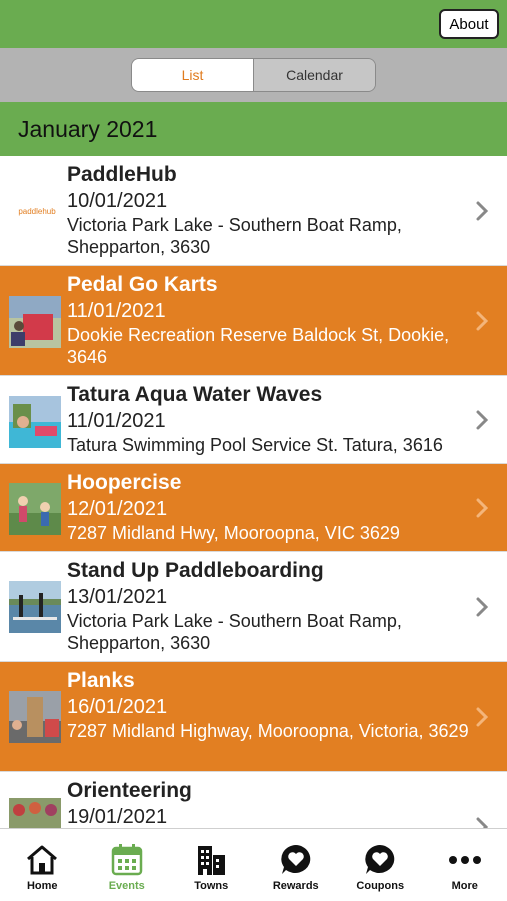  What do you see at coordinates (272, 509) in the screenshot?
I see `event-date: 12/01/2021` at bounding box center [272, 509].